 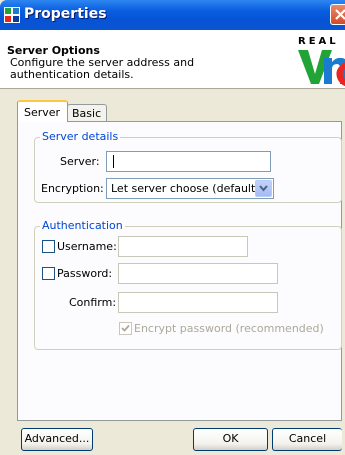 I want to click on chevron-down-icon, so click(x=263, y=188).